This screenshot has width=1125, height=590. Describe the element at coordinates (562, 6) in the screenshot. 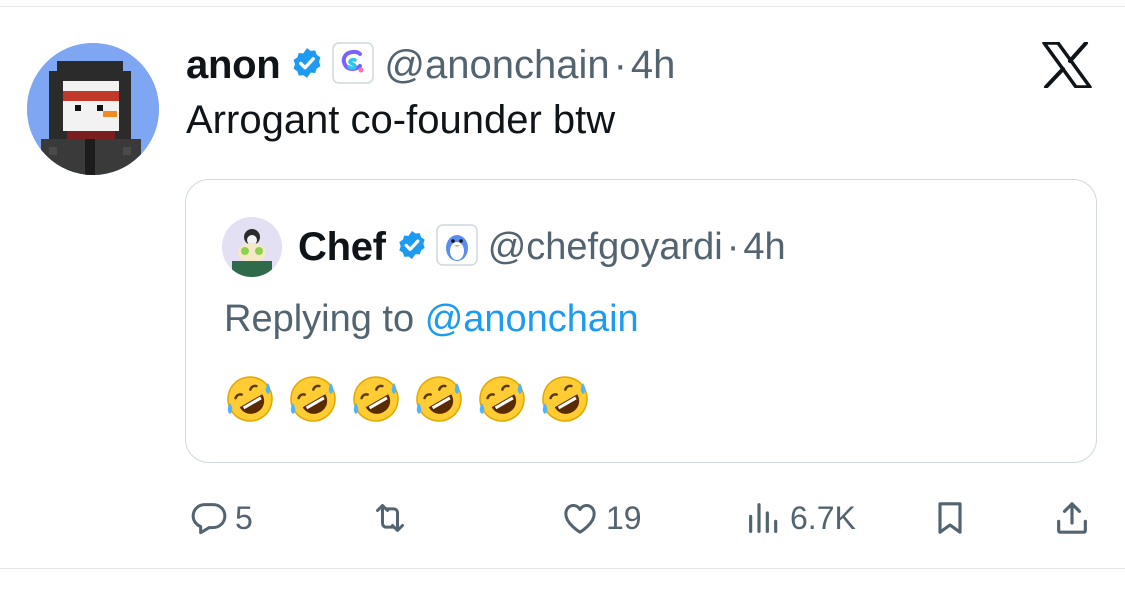

I see `top-divider` at that location.